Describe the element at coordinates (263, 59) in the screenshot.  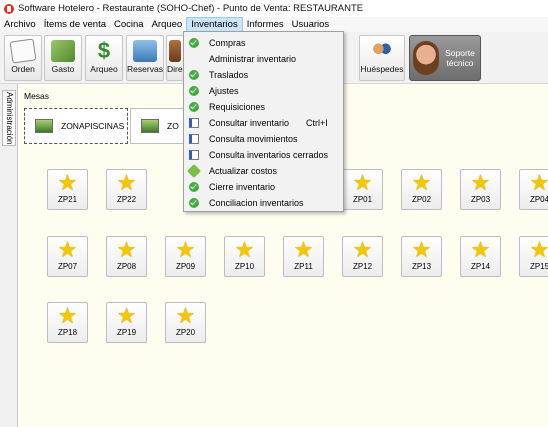
I see `menu-item-administrar-inventario: Administrar inventario` at that location.